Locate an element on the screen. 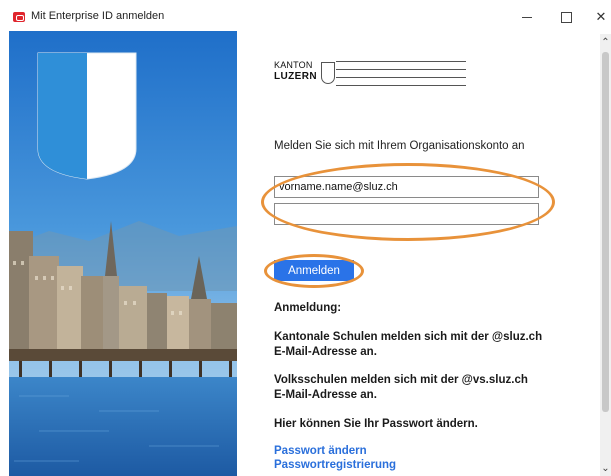 The width and height of the screenshot is (611, 476). logo-line1: KANTON is located at coordinates (293, 65).